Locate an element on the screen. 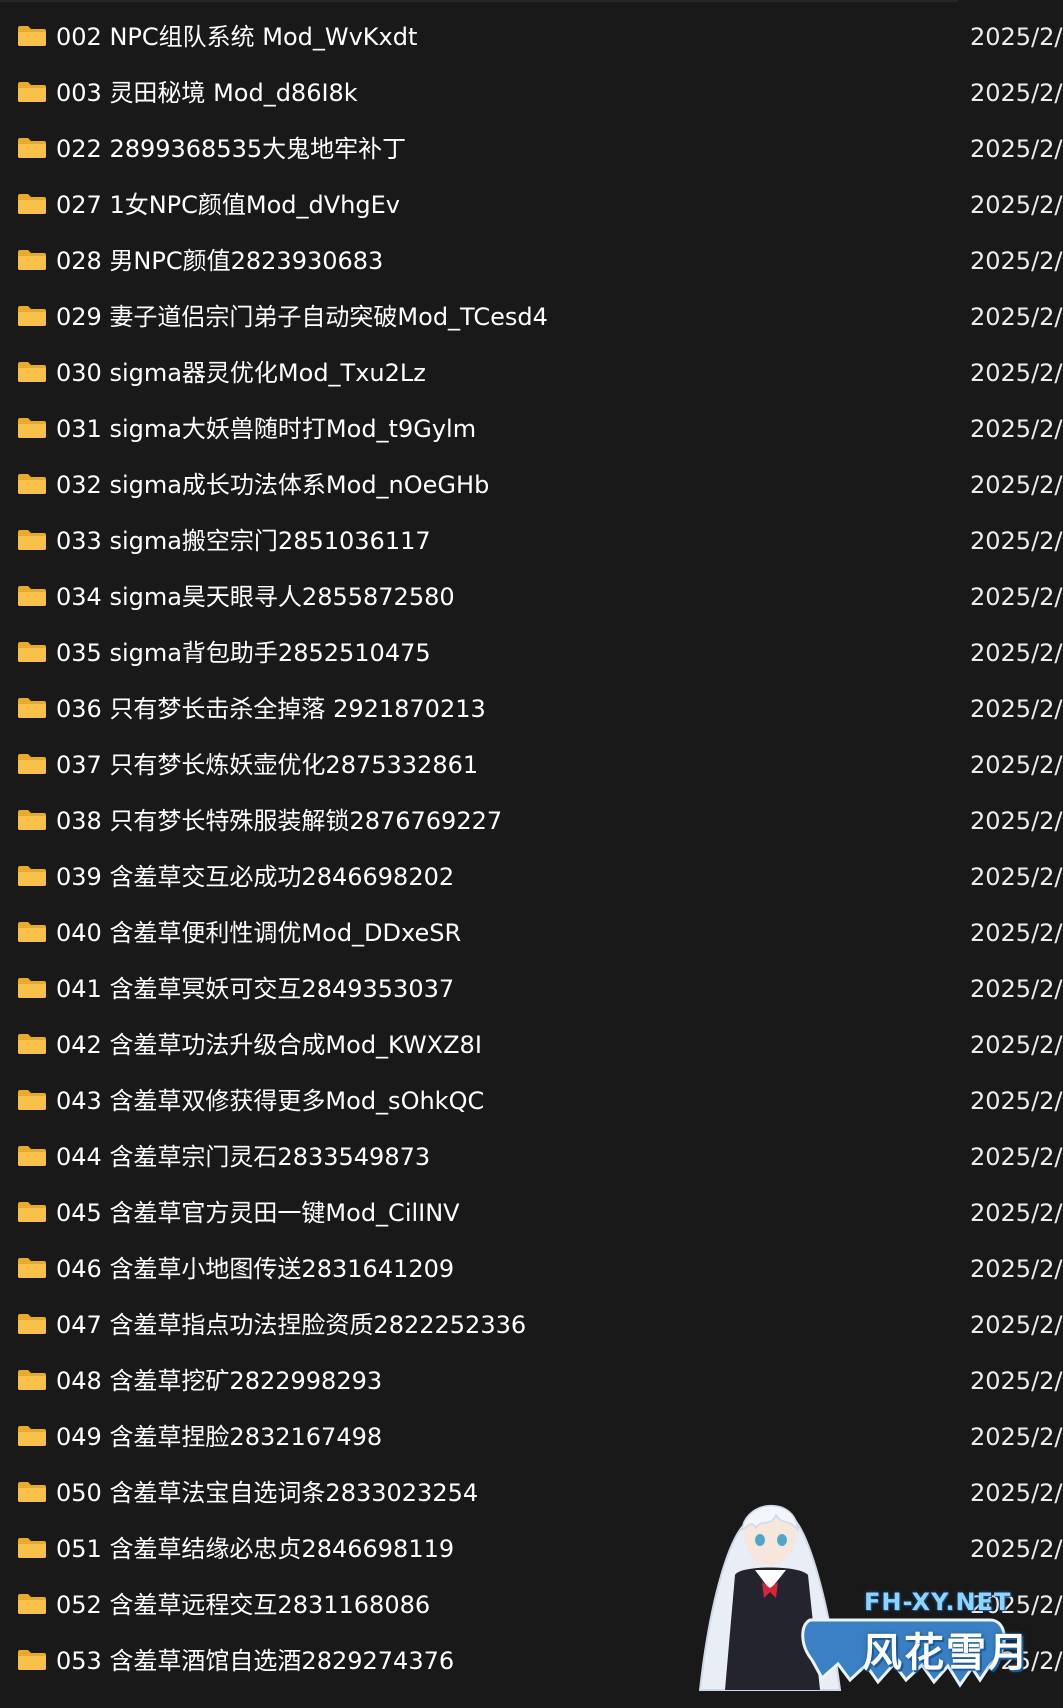  file-name: 041 含羞草冥妖可交互2849353037 is located at coordinates (255, 989).